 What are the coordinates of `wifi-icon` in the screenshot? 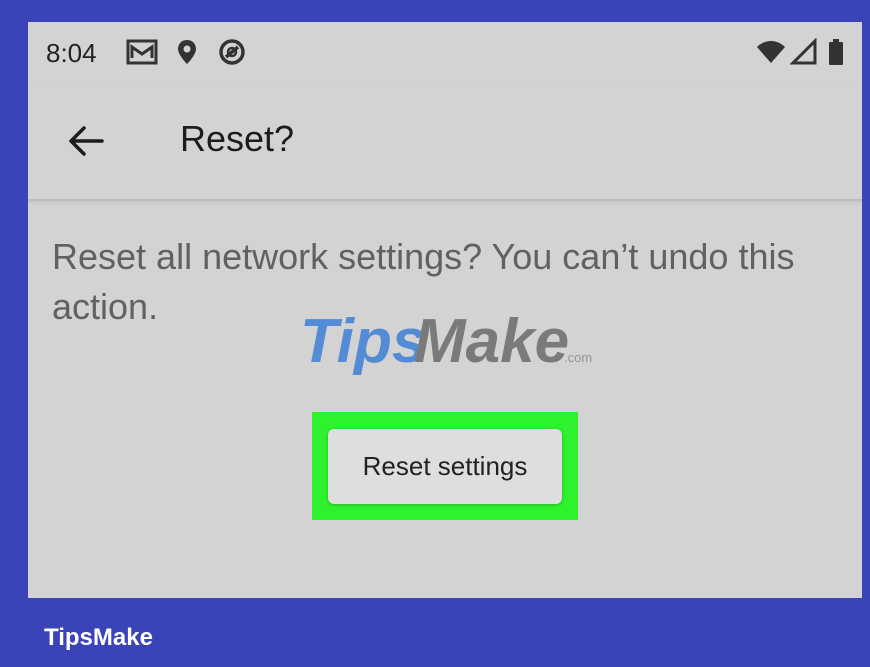 It's located at (771, 52).